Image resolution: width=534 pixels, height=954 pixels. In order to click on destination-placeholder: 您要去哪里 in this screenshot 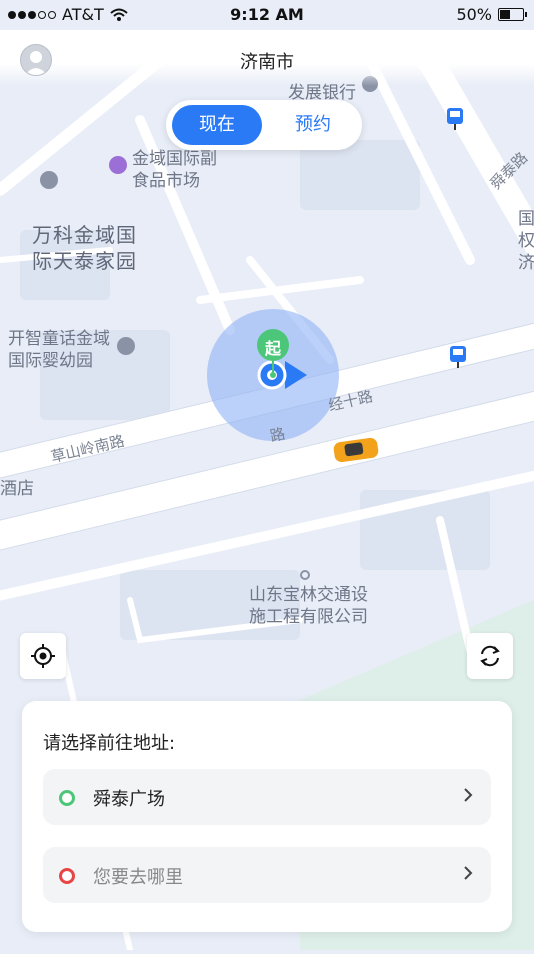, I will do `click(138, 877)`.